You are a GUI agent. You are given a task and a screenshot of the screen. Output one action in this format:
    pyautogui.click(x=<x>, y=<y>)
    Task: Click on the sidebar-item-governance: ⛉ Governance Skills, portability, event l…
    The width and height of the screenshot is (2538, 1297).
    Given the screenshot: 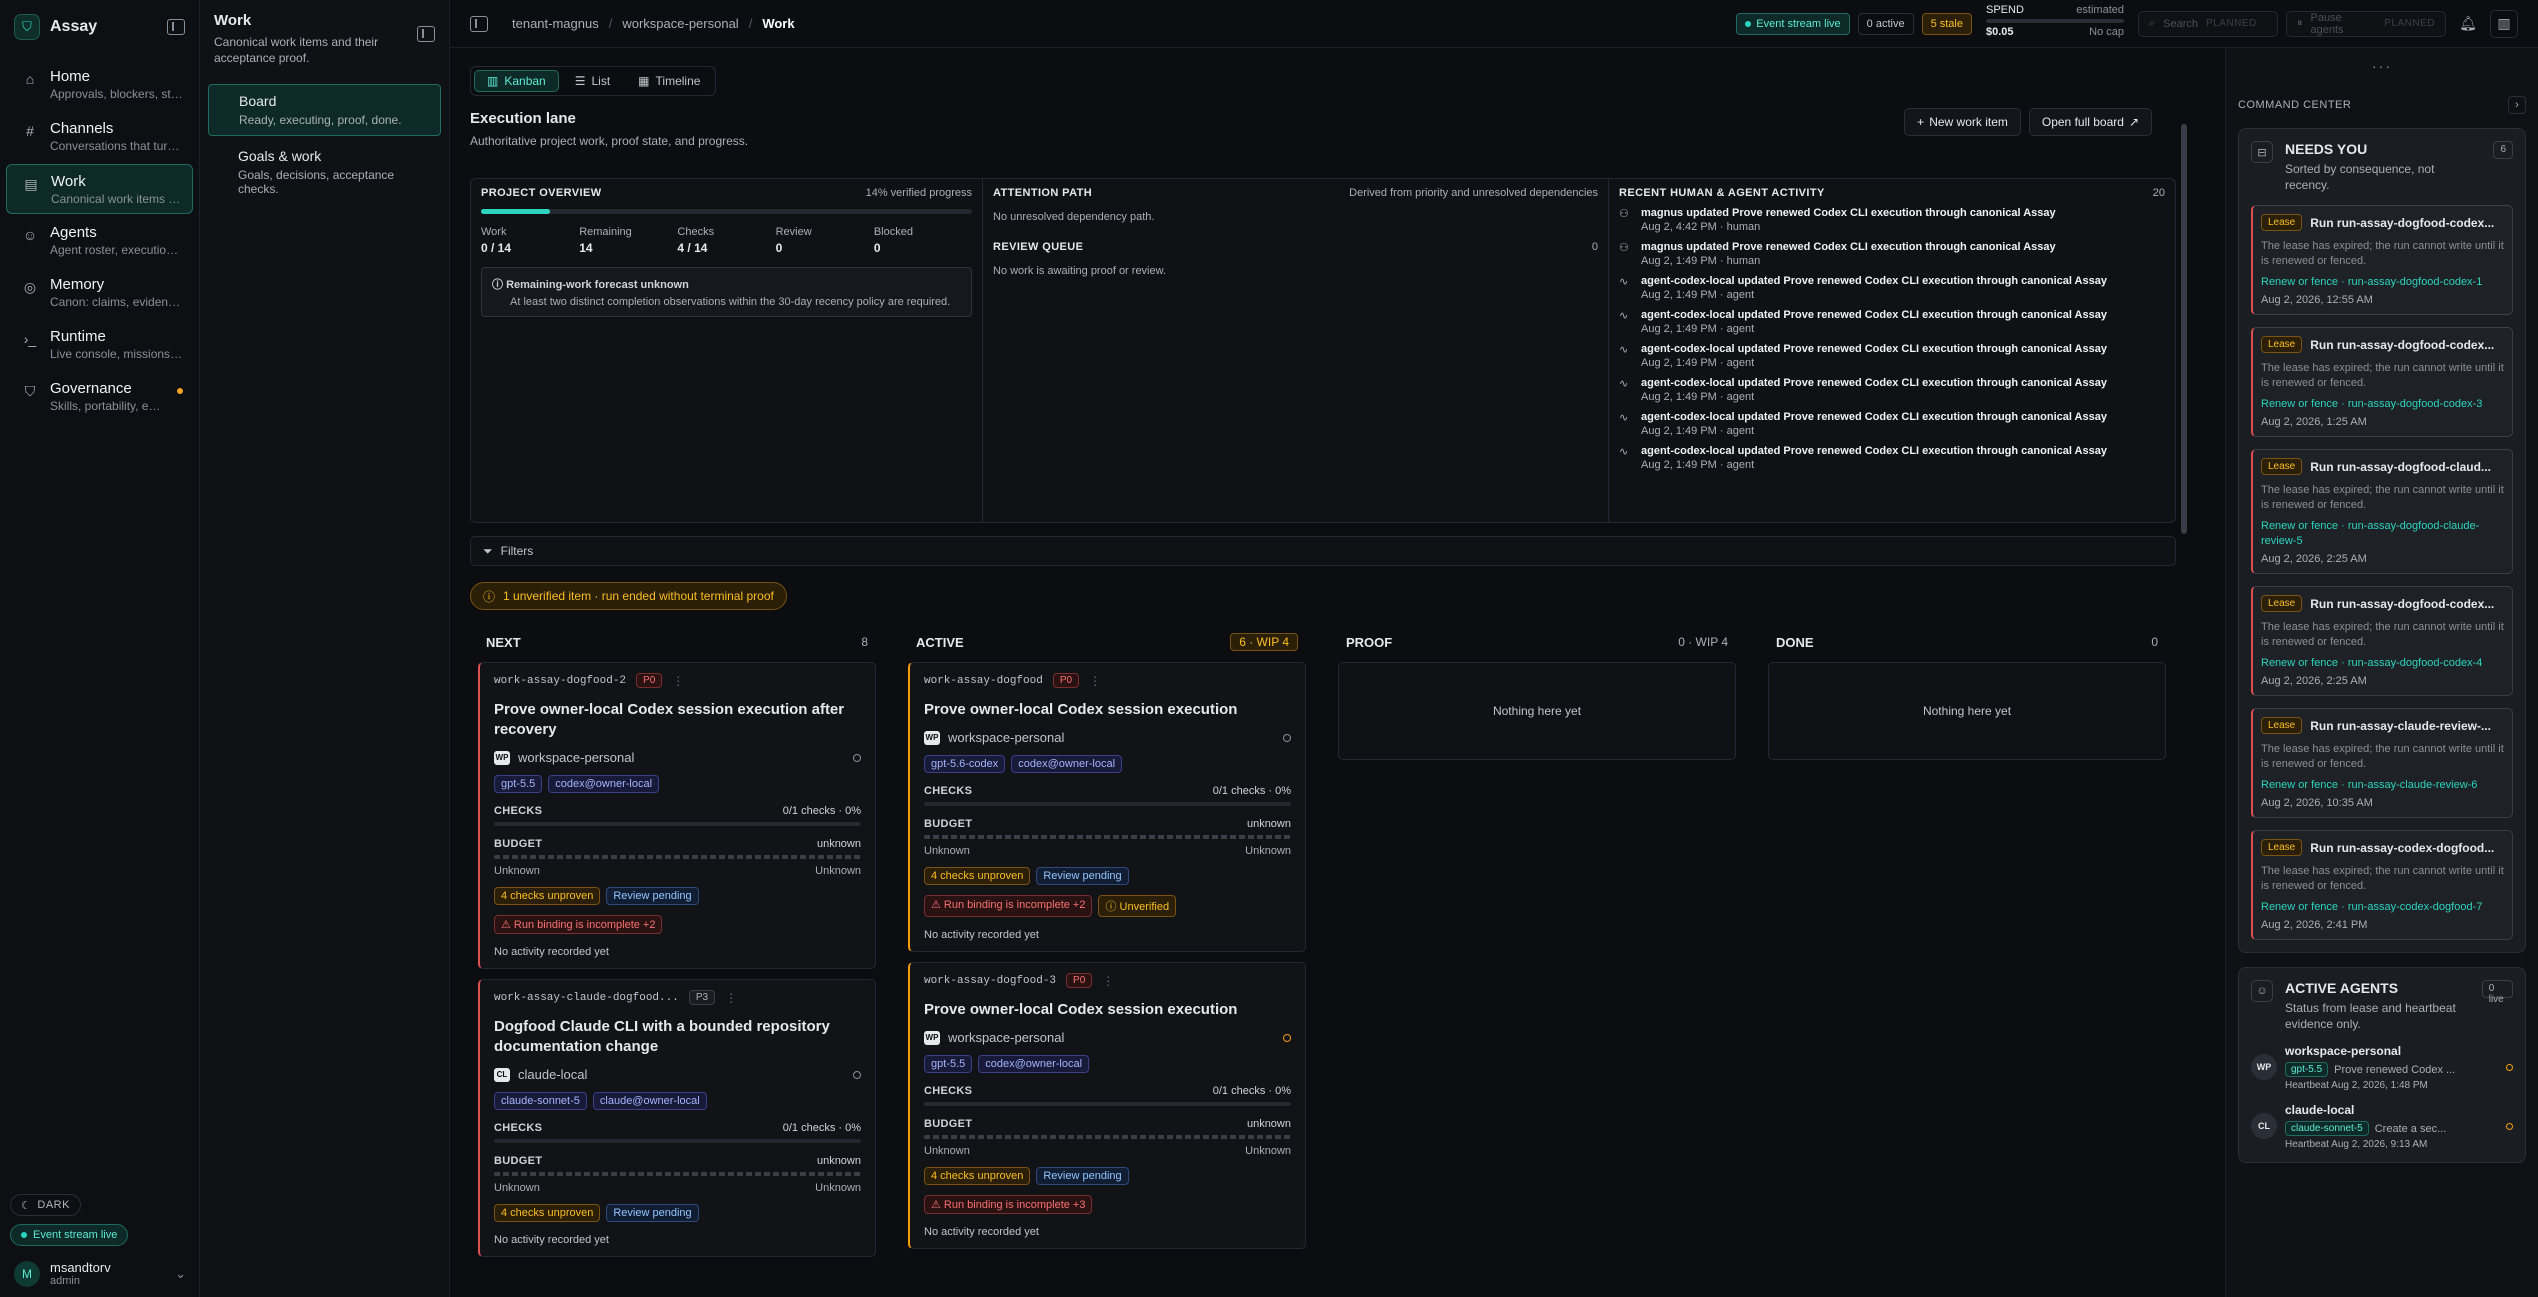 What is the action you would take?
    pyautogui.click(x=99, y=397)
    